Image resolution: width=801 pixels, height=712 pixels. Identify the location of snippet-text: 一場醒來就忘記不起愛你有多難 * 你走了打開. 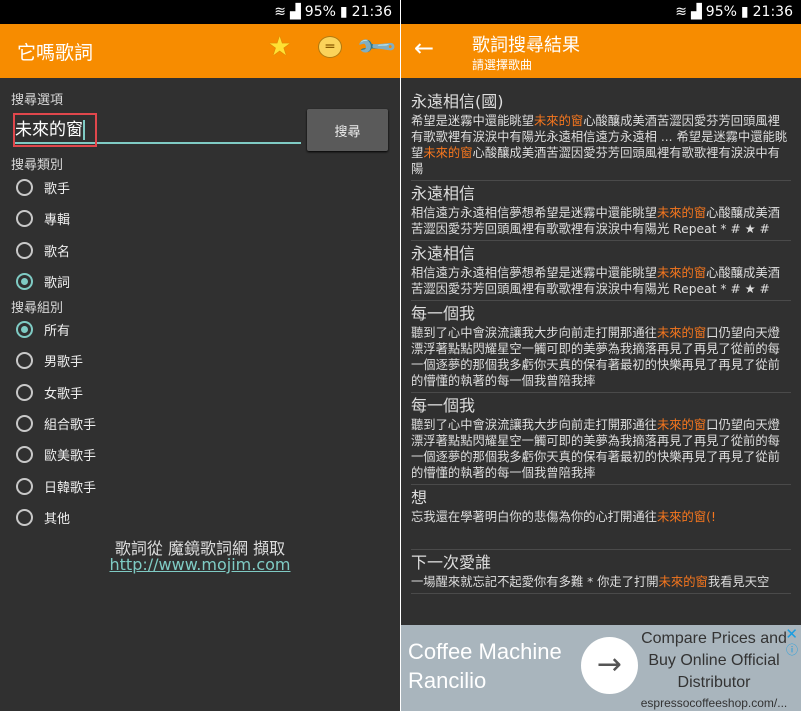
(535, 582).